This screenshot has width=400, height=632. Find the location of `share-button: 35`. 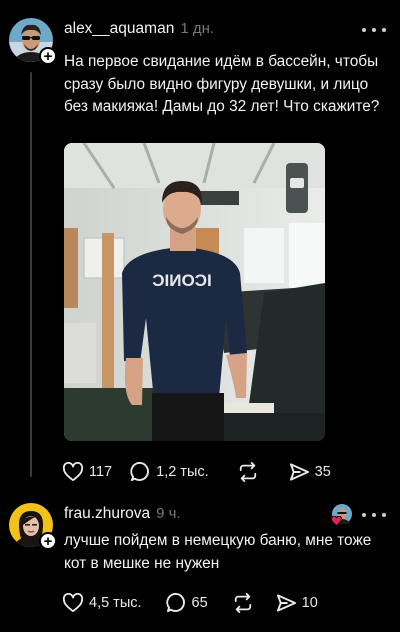

share-button: 35 is located at coordinates (310, 472).